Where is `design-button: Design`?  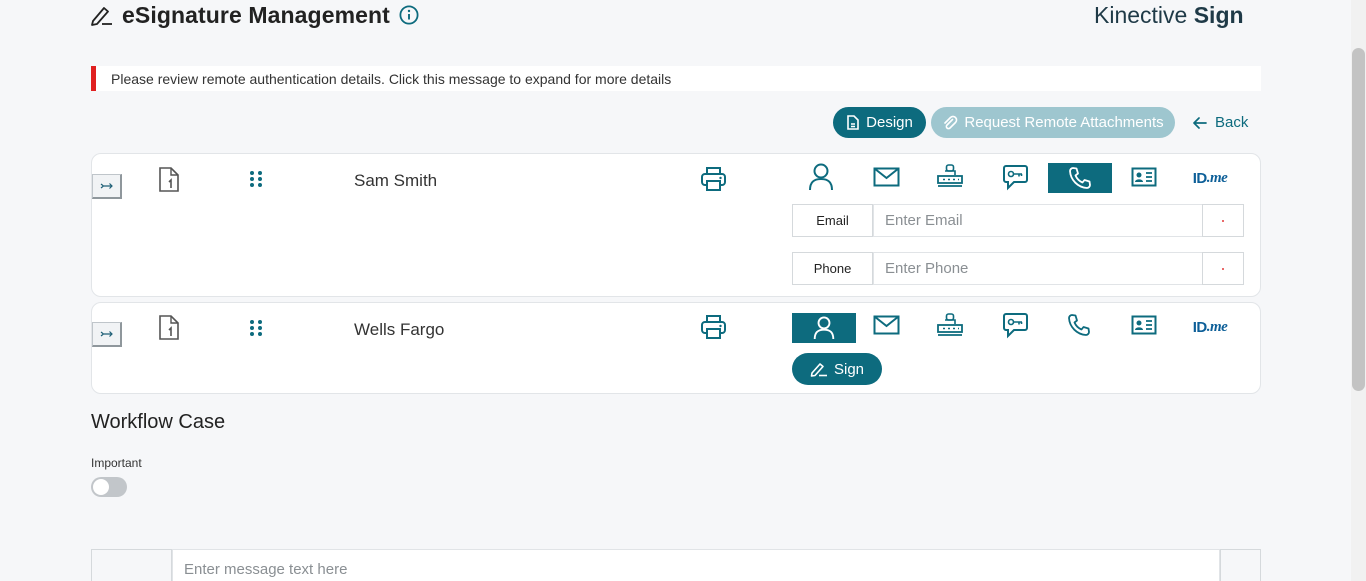 design-button: Design is located at coordinates (879, 122).